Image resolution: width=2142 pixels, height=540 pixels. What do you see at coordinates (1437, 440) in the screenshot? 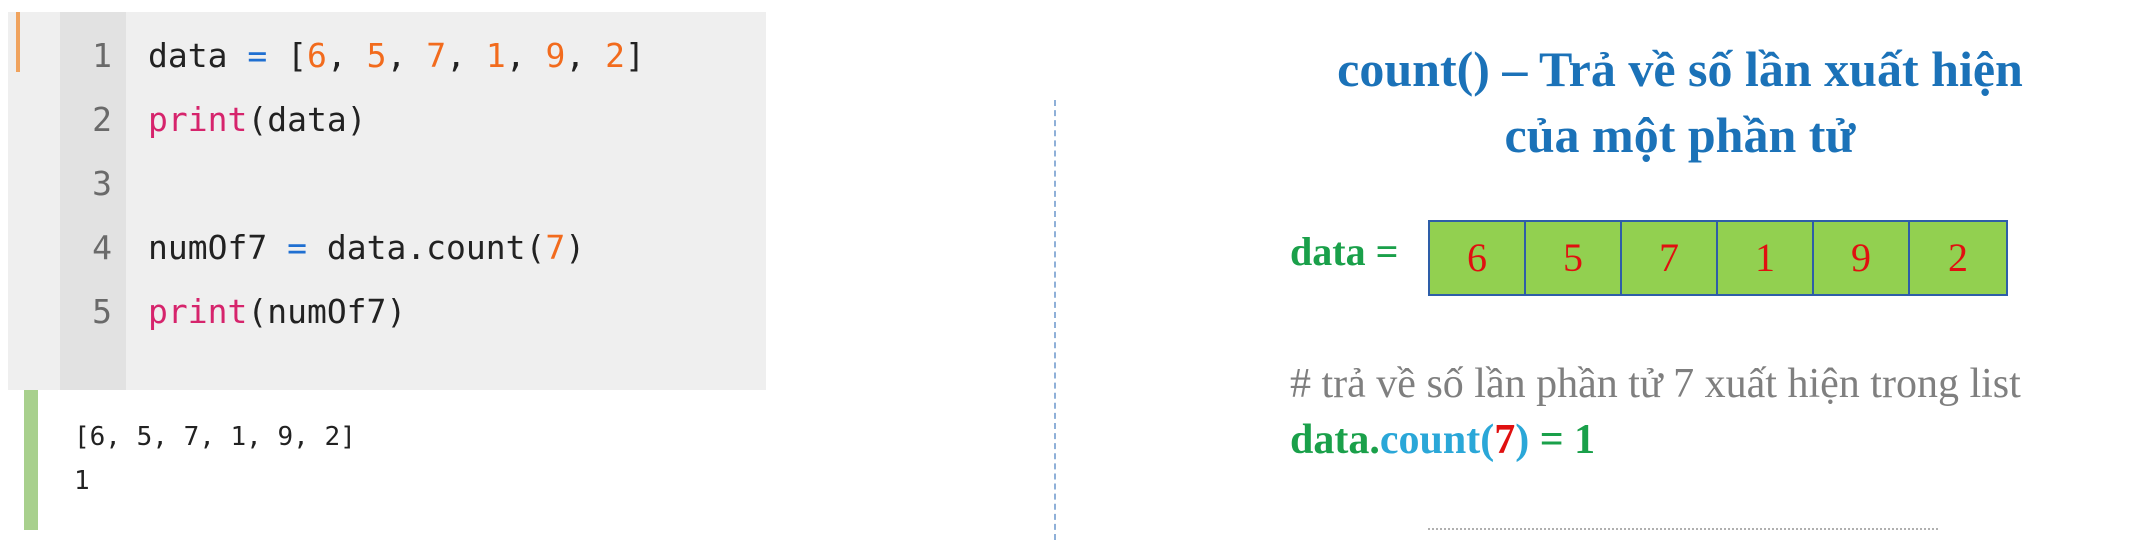
I see `expr-method: count(` at bounding box center [1437, 440].